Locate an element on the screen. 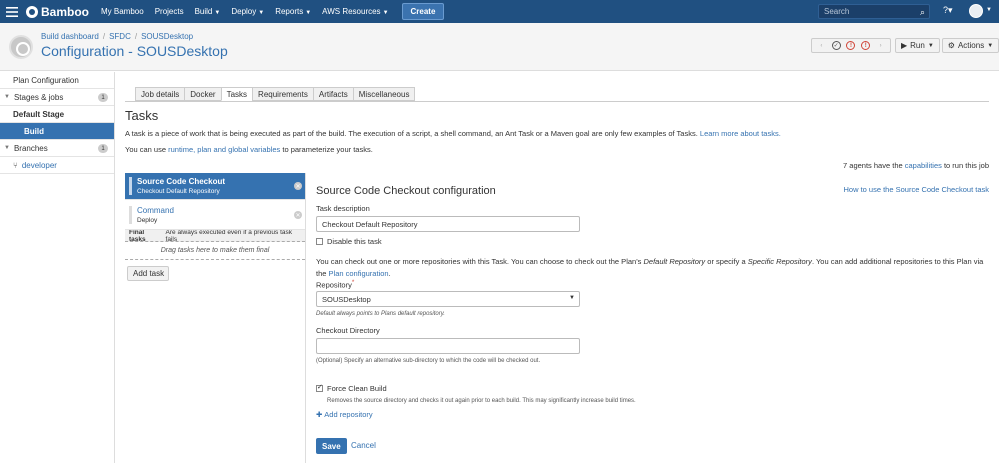 This screenshot has width=999, height=463. sidebar-item-developer: ⑂ developer is located at coordinates (57, 165).